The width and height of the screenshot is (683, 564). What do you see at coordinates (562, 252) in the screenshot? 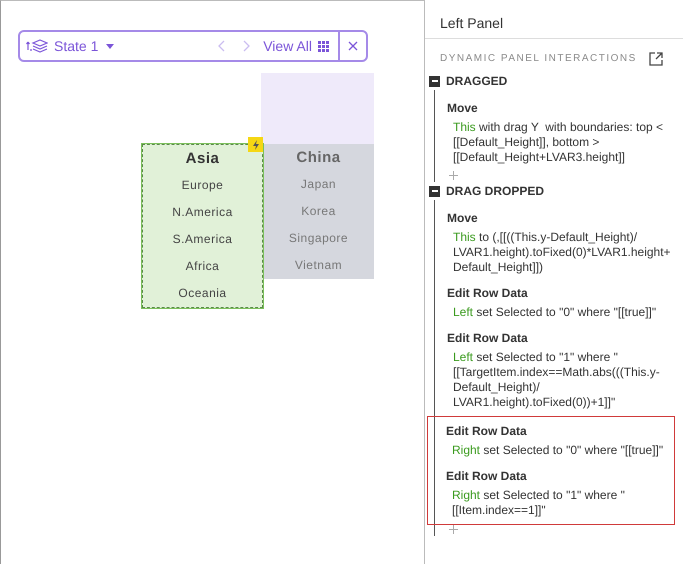
I see `action-description: This to (,[[((This.y-Default_Height)/ LVAR1.height).toFixed(0)*LVAR1.height+Default_Height]])` at bounding box center [562, 252].